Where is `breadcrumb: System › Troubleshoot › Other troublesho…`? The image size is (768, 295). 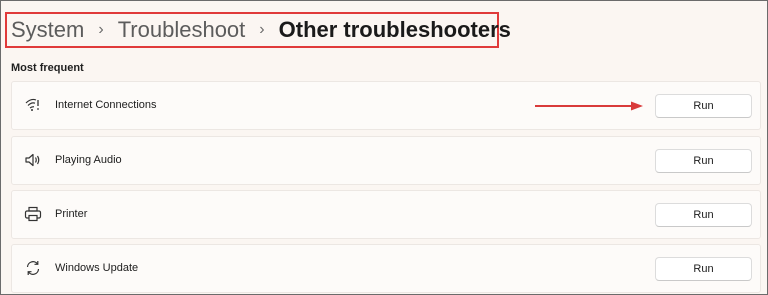 breadcrumb: System › Troubleshoot › Other troublesho… is located at coordinates (258, 30).